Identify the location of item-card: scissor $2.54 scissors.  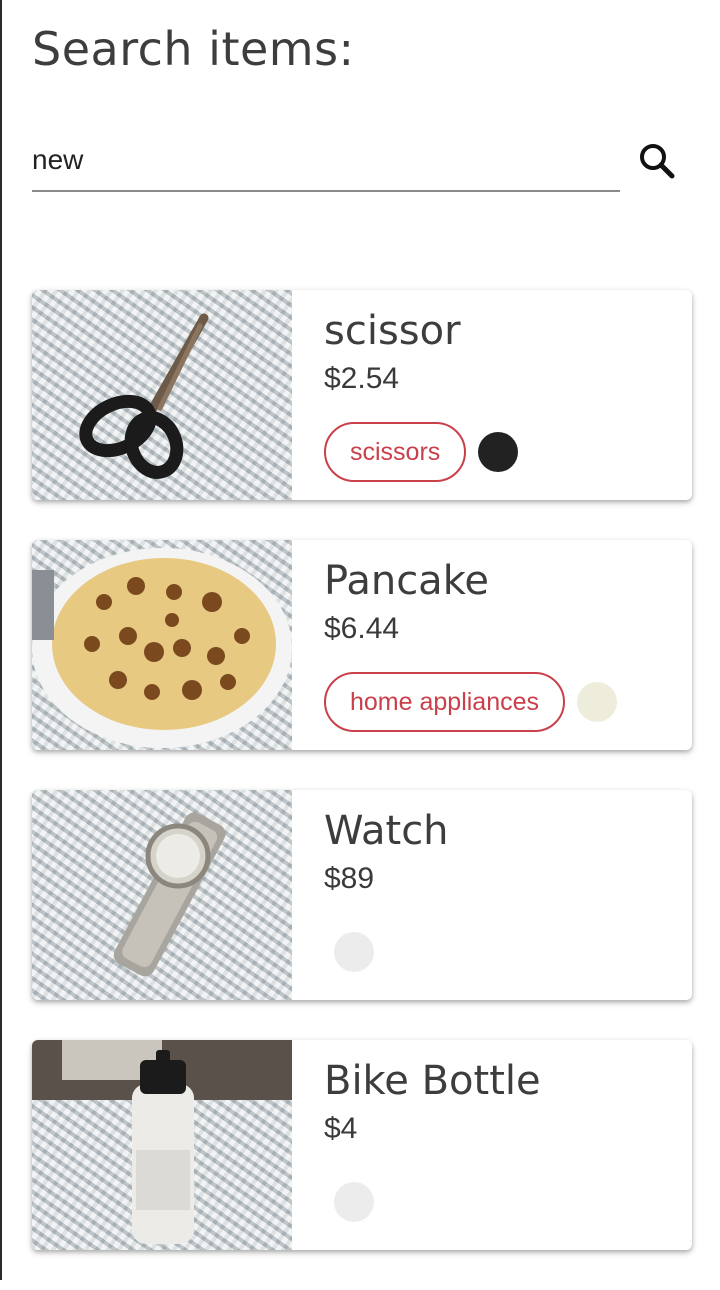
(362, 395).